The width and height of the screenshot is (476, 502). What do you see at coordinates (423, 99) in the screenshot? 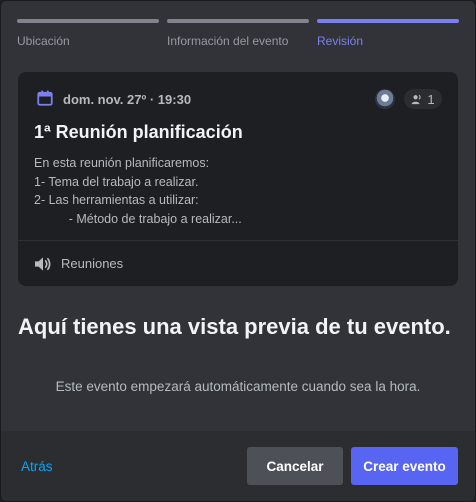
I see `attendee-count-badge: 1` at bounding box center [423, 99].